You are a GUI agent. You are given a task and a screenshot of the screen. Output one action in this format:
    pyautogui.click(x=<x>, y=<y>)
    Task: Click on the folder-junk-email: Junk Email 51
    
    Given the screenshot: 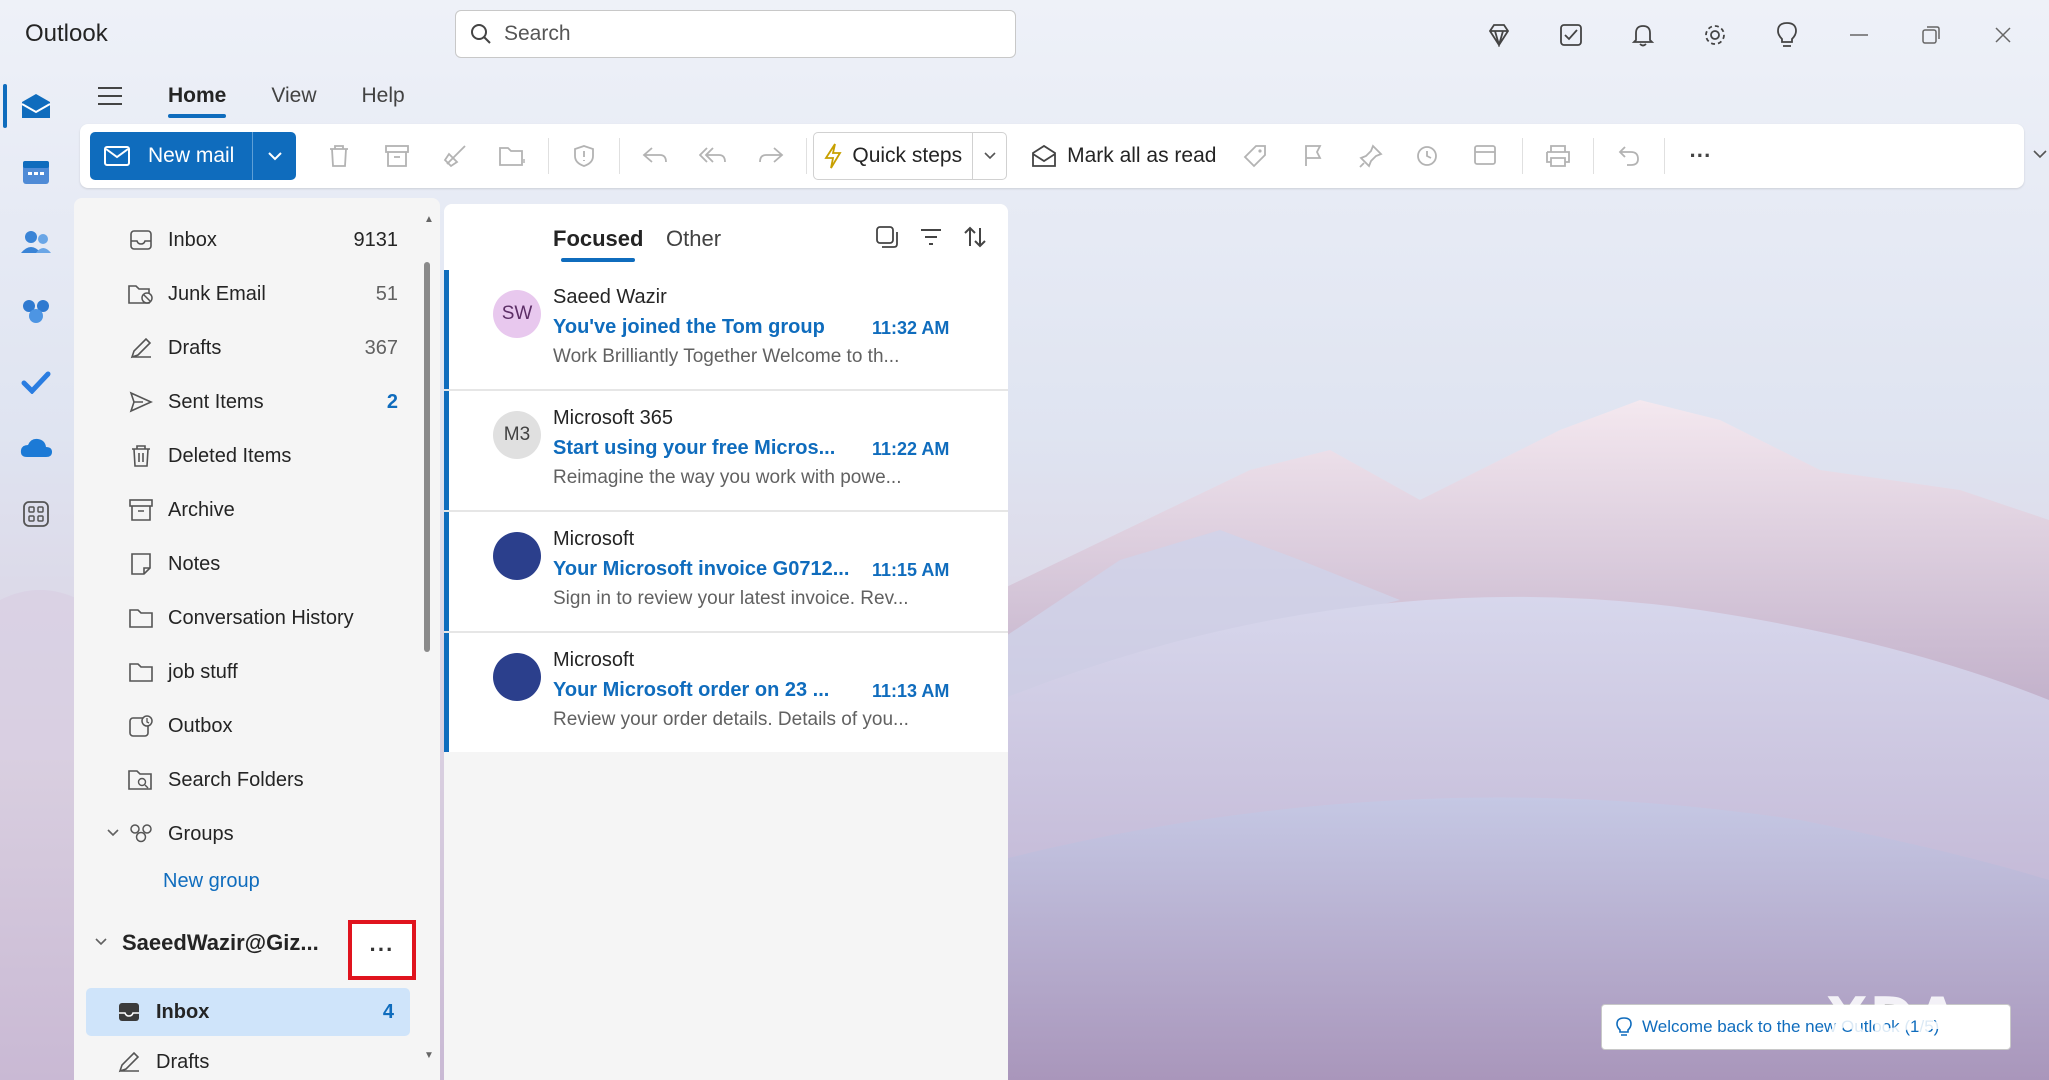 What is the action you would take?
    pyautogui.click(x=250, y=294)
    